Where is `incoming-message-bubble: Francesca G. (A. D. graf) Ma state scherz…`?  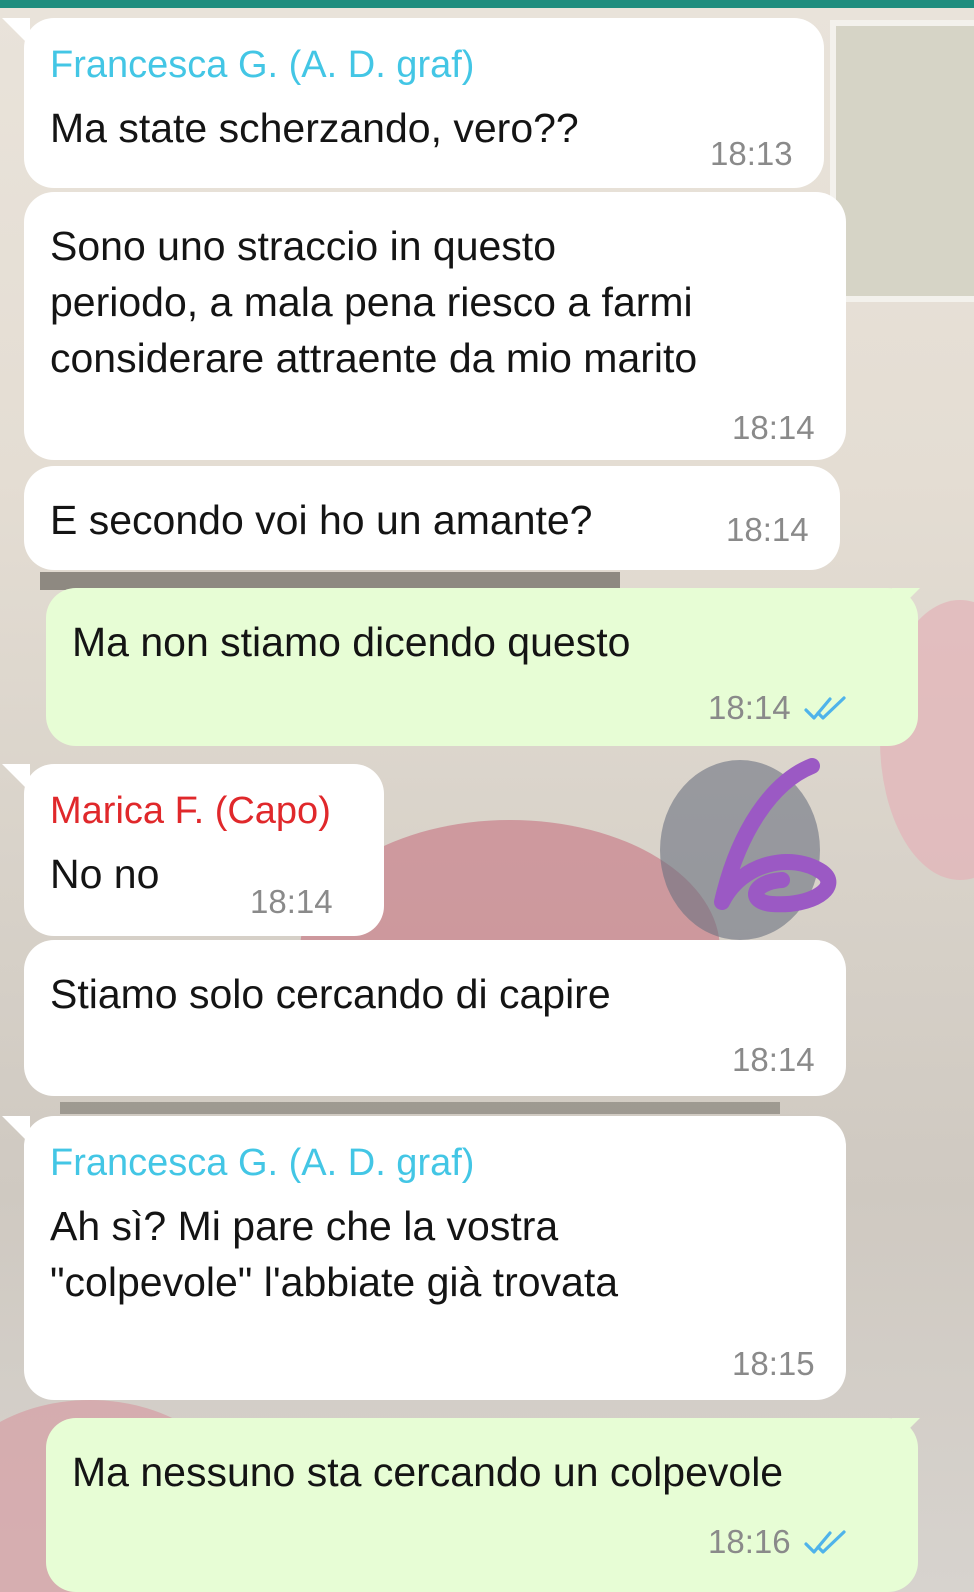
incoming-message-bubble: Francesca G. (A. D. graf) Ma state scherz… is located at coordinates (413, 103).